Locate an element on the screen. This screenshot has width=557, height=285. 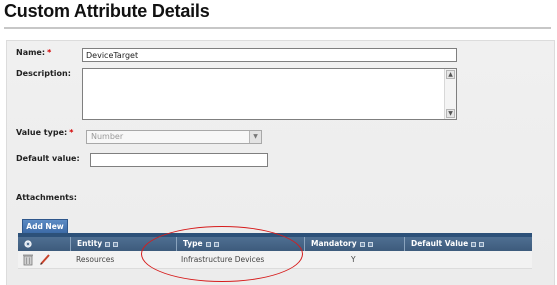
description-textarea: ▲ ▼ is located at coordinates (269, 94).